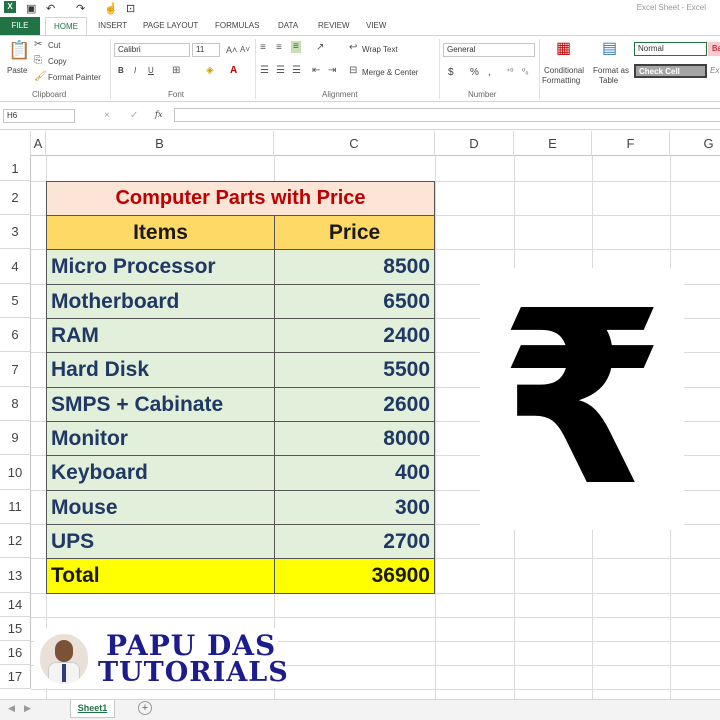 This screenshot has width=720, height=720. What do you see at coordinates (15, 266) in the screenshot?
I see `row-header: 4` at bounding box center [15, 266].